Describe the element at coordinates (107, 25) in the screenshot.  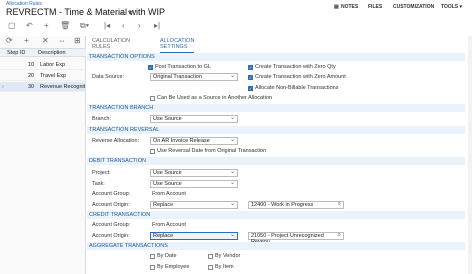
I see `first-icon: |◂` at that location.